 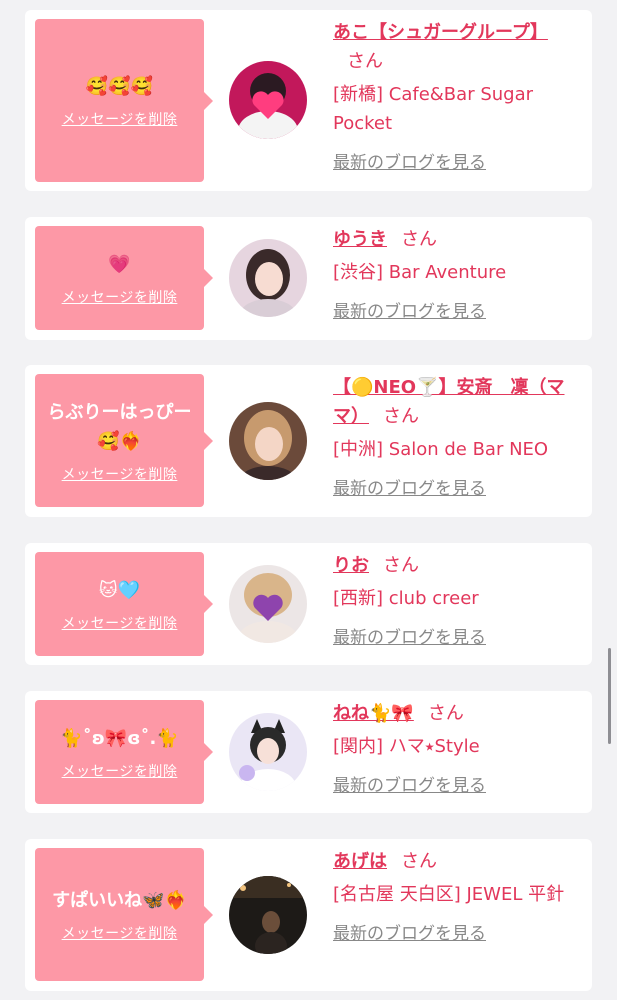 I want to click on shop-label: [関内] ハマ⭑Style, so click(x=406, y=746).